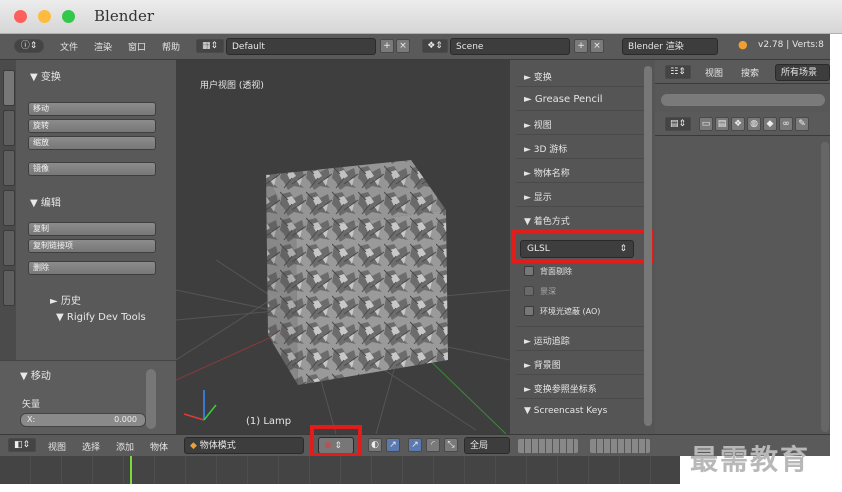 The image size is (842, 492). Describe the element at coordinates (131, 470) in the screenshot. I see `current-frame-marker` at that location.